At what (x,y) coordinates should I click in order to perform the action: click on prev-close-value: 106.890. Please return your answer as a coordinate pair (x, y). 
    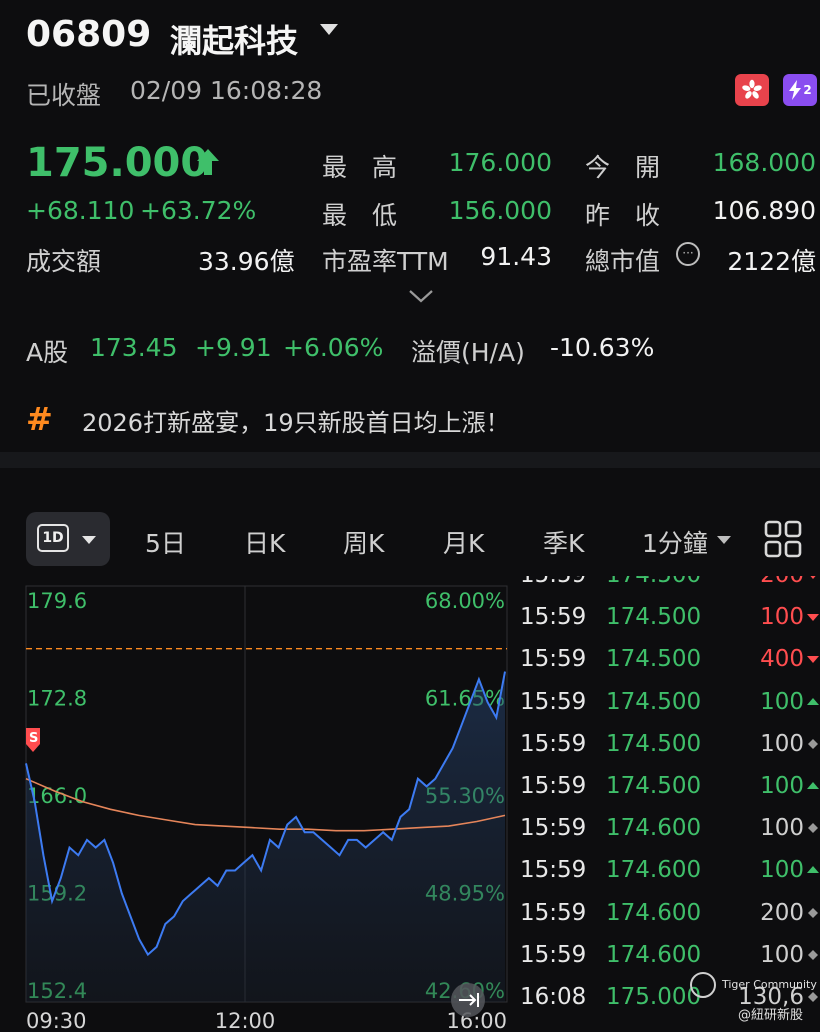
    Looking at the image, I should click on (764, 210).